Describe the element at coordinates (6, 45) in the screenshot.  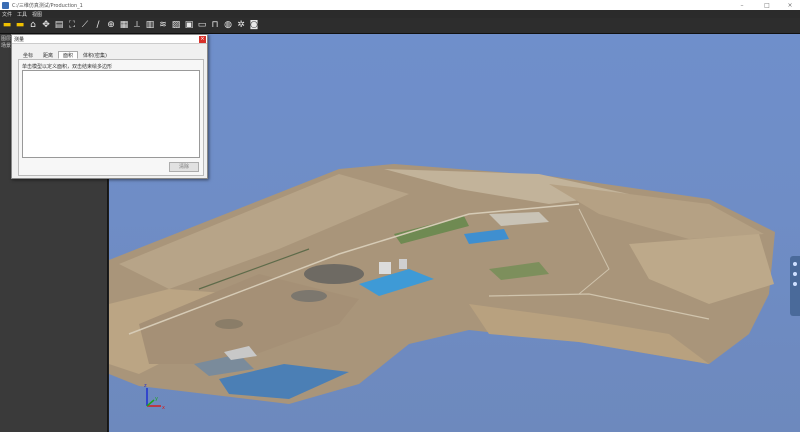
I see `scene-panel-label: 场景` at that location.